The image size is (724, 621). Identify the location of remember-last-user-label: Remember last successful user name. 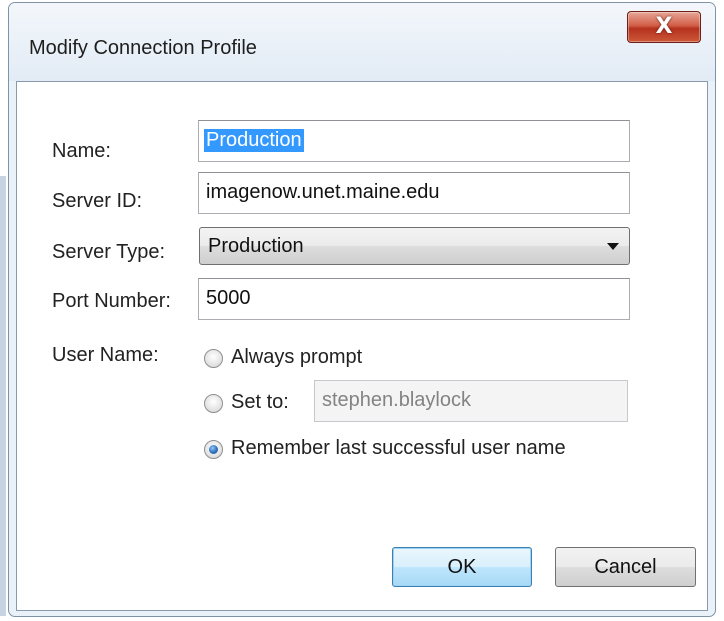
(398, 448).